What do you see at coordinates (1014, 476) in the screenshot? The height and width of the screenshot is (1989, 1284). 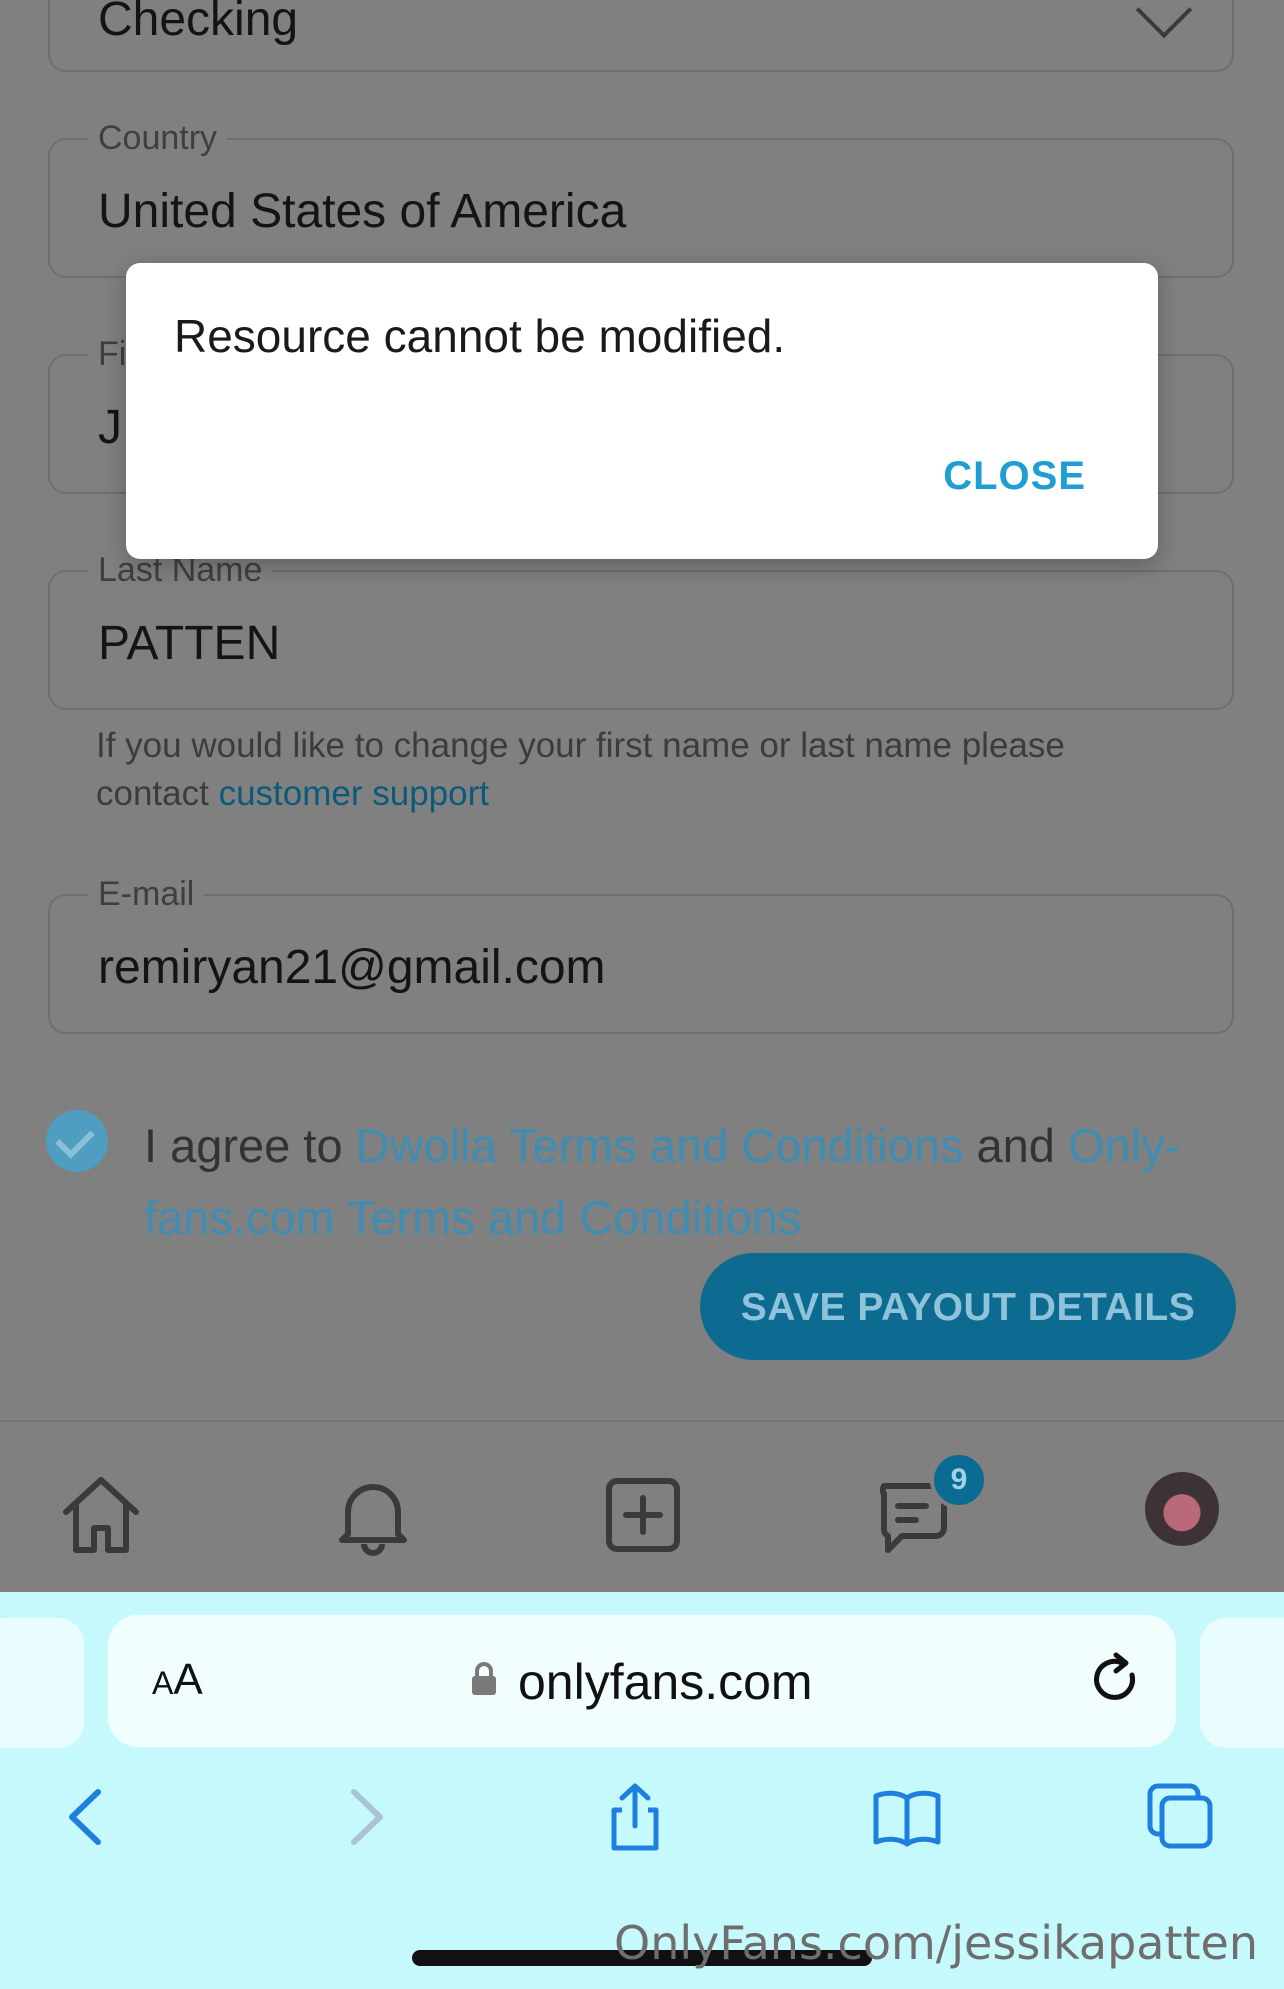 I see `close-button: CLOSE` at bounding box center [1014, 476].